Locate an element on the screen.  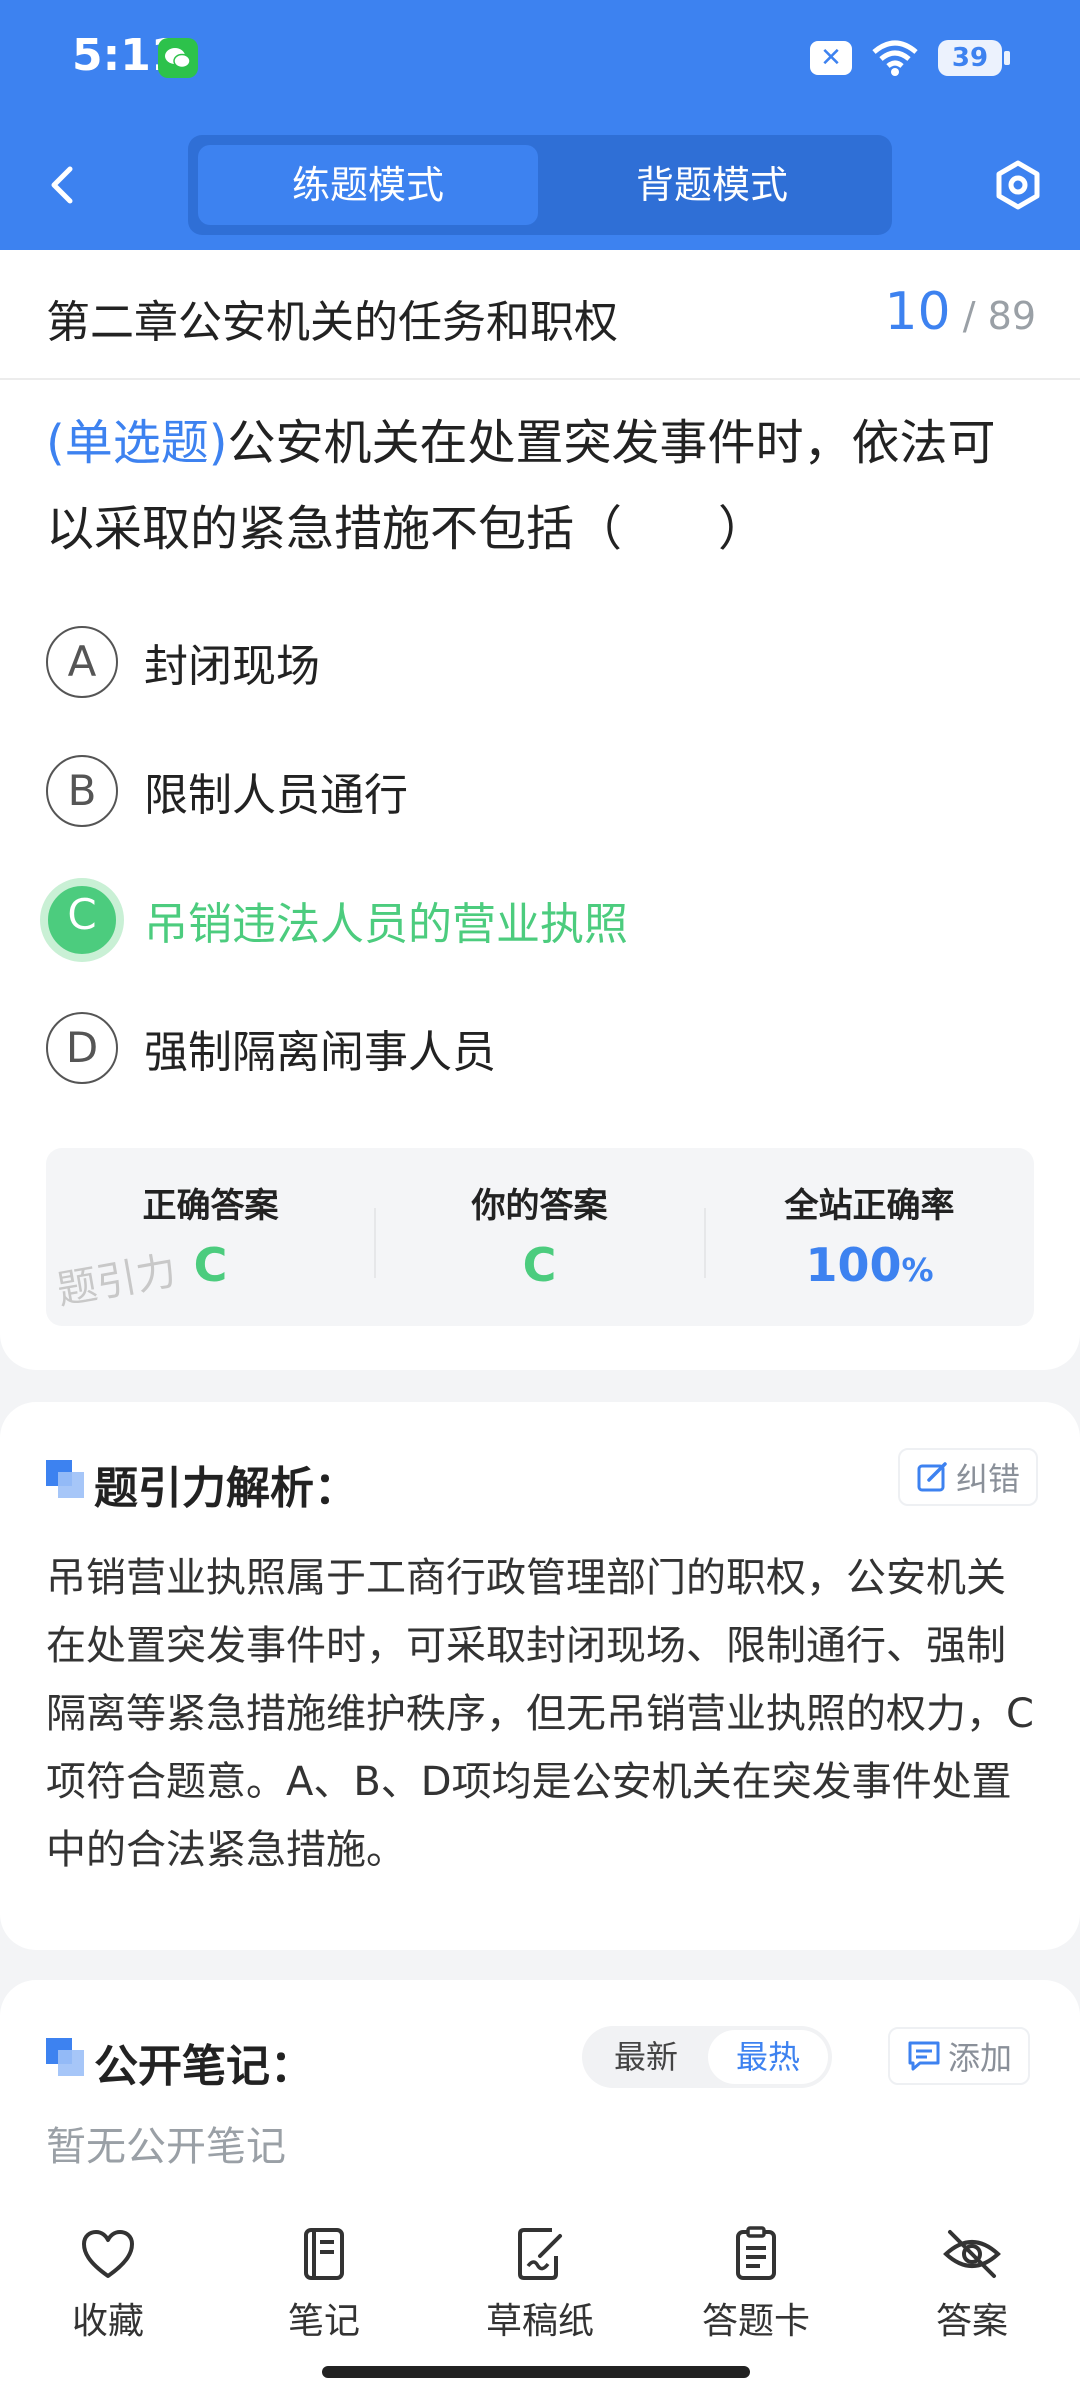
mode-switch: 练题模式 背题模式 is located at coordinates (540, 185).